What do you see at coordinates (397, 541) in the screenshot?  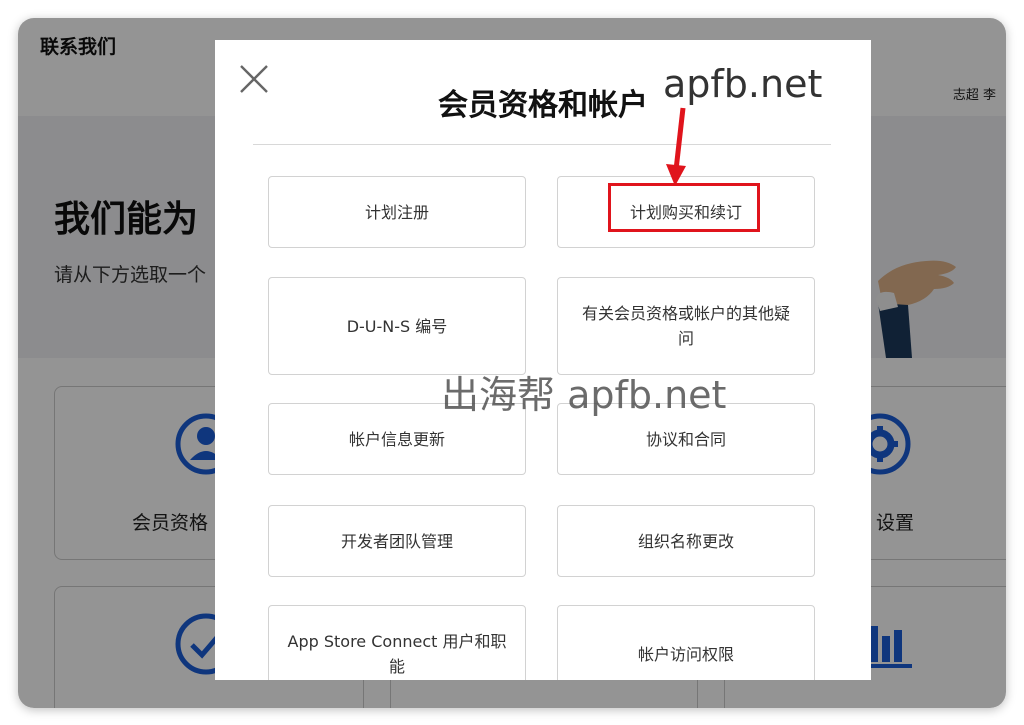 I see `option-team-management: 开发者团队管理` at bounding box center [397, 541].